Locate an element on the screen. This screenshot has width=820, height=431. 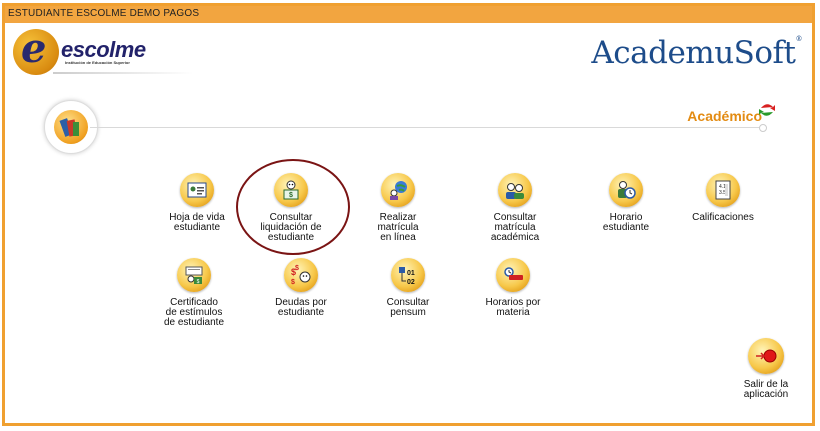
logo-underline is located at coordinates (123, 73).